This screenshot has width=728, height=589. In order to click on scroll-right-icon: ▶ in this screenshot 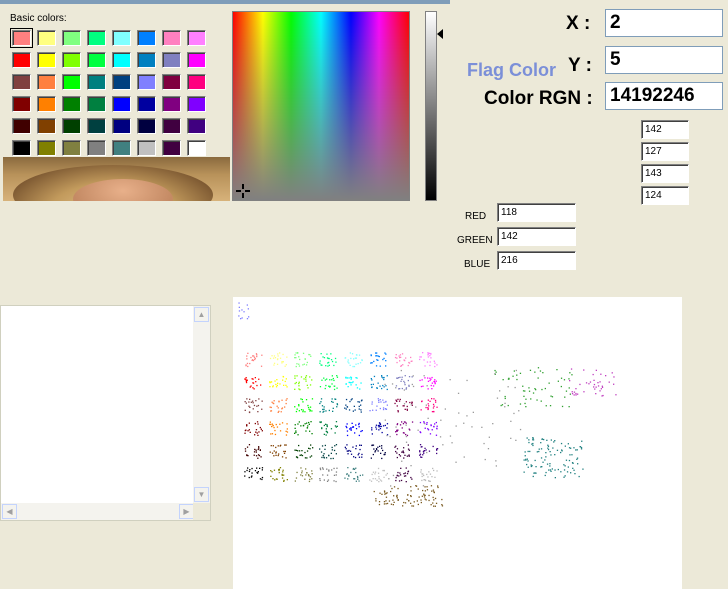, I will do `click(186, 511)`.